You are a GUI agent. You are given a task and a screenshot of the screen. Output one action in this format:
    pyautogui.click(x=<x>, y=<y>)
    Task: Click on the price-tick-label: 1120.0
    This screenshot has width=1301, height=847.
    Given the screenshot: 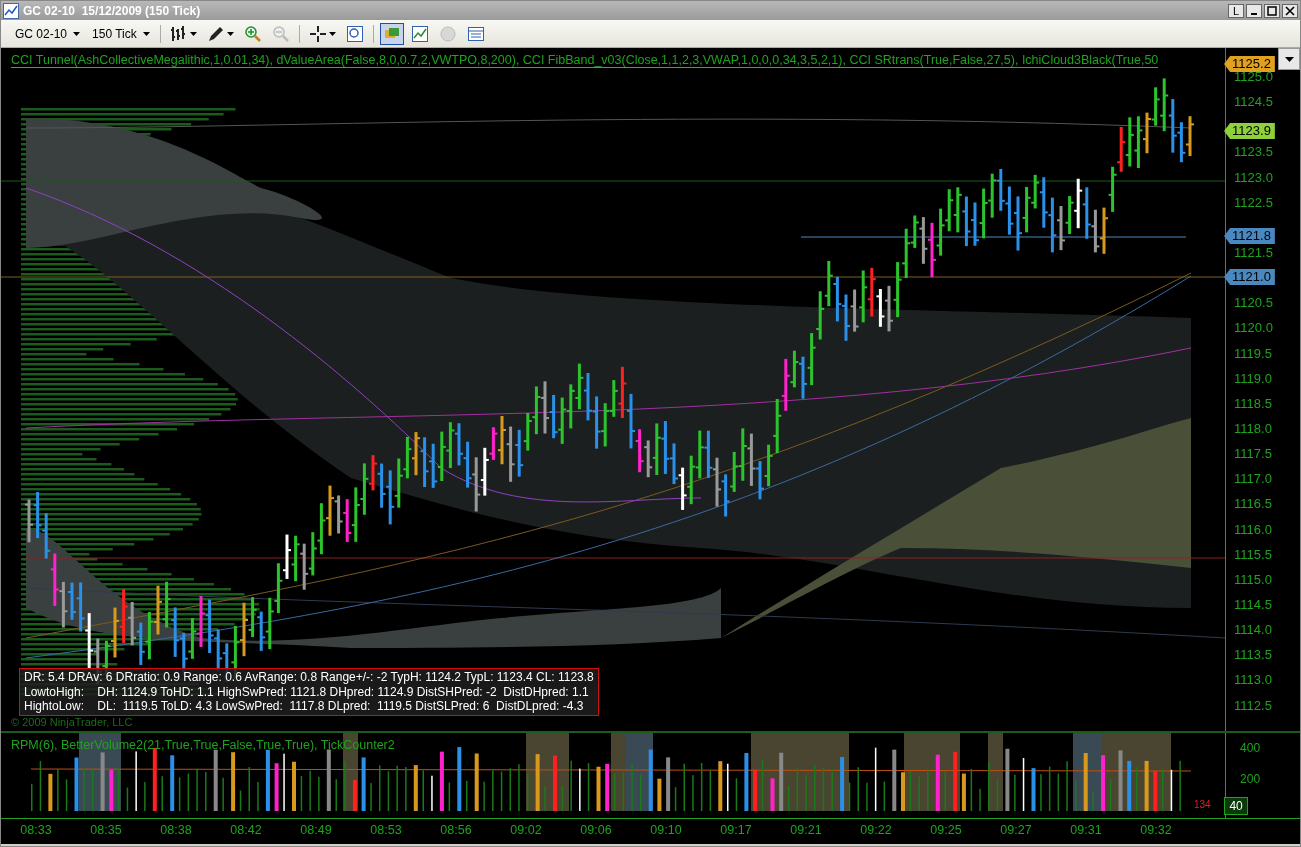 What is the action you would take?
    pyautogui.click(x=1253, y=328)
    